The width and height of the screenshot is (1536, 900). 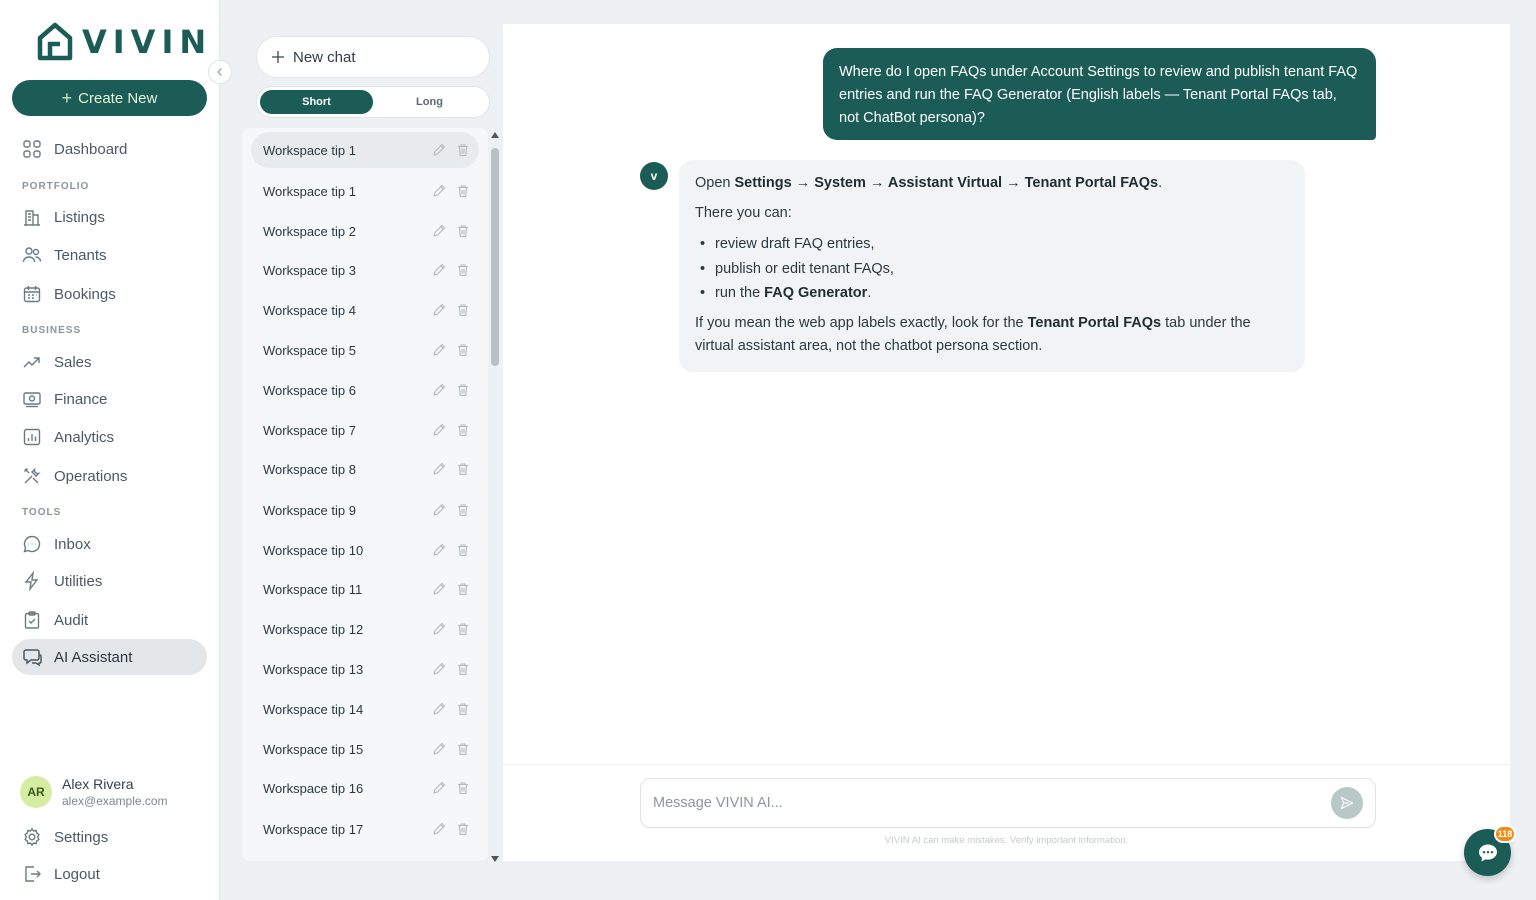 What do you see at coordinates (495, 497) in the screenshot?
I see `chat-list-scrollbar` at bounding box center [495, 497].